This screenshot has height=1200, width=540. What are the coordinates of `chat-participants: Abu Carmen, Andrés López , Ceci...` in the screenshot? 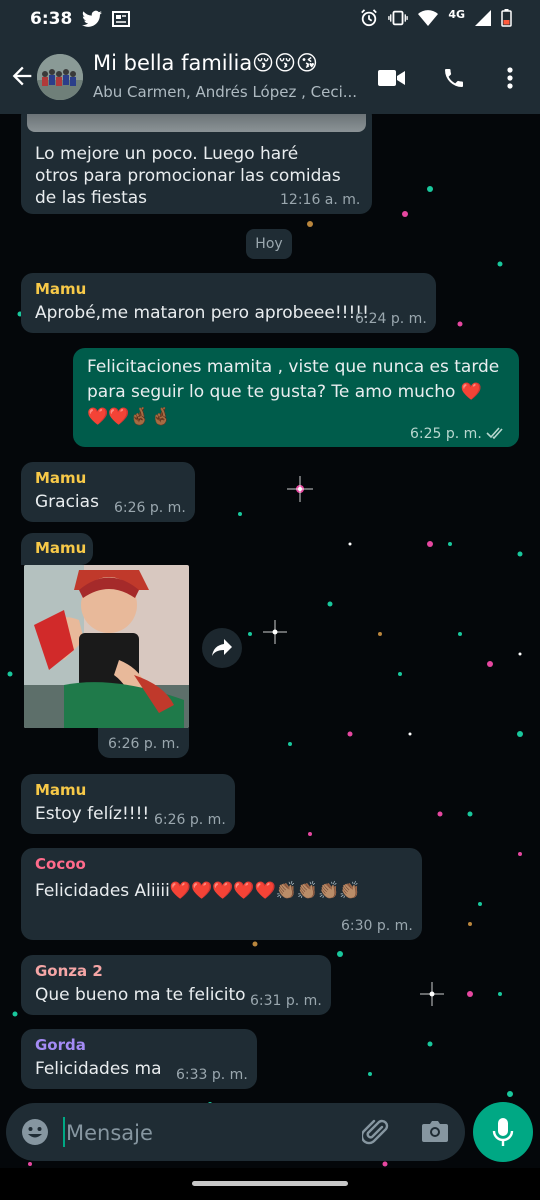 It's located at (228, 92).